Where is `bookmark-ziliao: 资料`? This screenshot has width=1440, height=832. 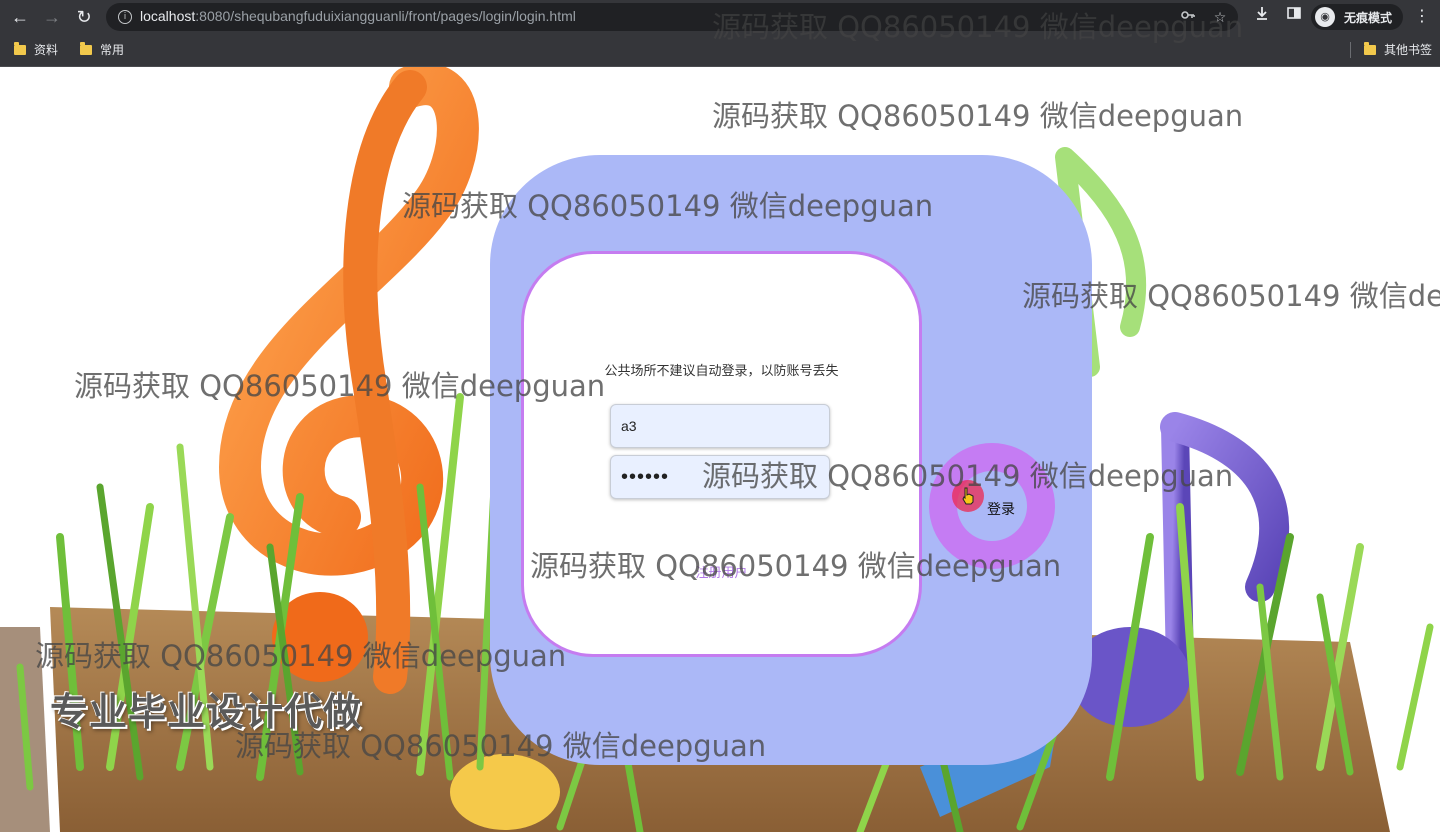
bookmark-ziliao: 资料 is located at coordinates (36, 50).